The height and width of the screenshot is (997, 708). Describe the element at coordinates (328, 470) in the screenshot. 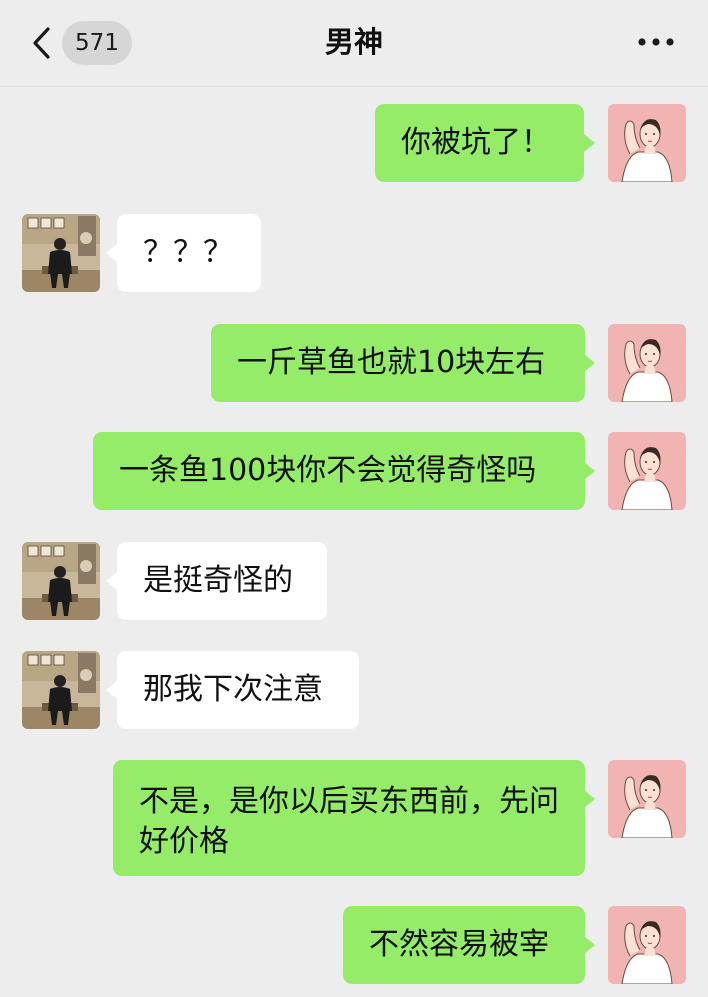

I see `message-text: 一条鱼100块你不会觉得奇怪吗` at that location.